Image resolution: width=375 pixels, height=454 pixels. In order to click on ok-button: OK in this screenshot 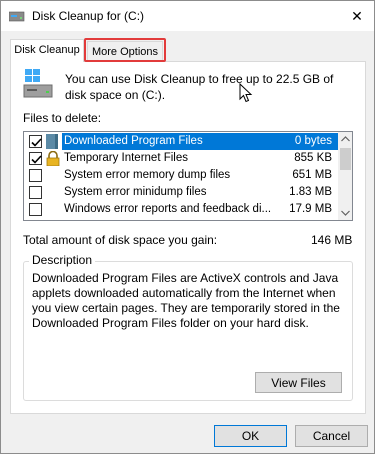, I will do `click(250, 436)`.